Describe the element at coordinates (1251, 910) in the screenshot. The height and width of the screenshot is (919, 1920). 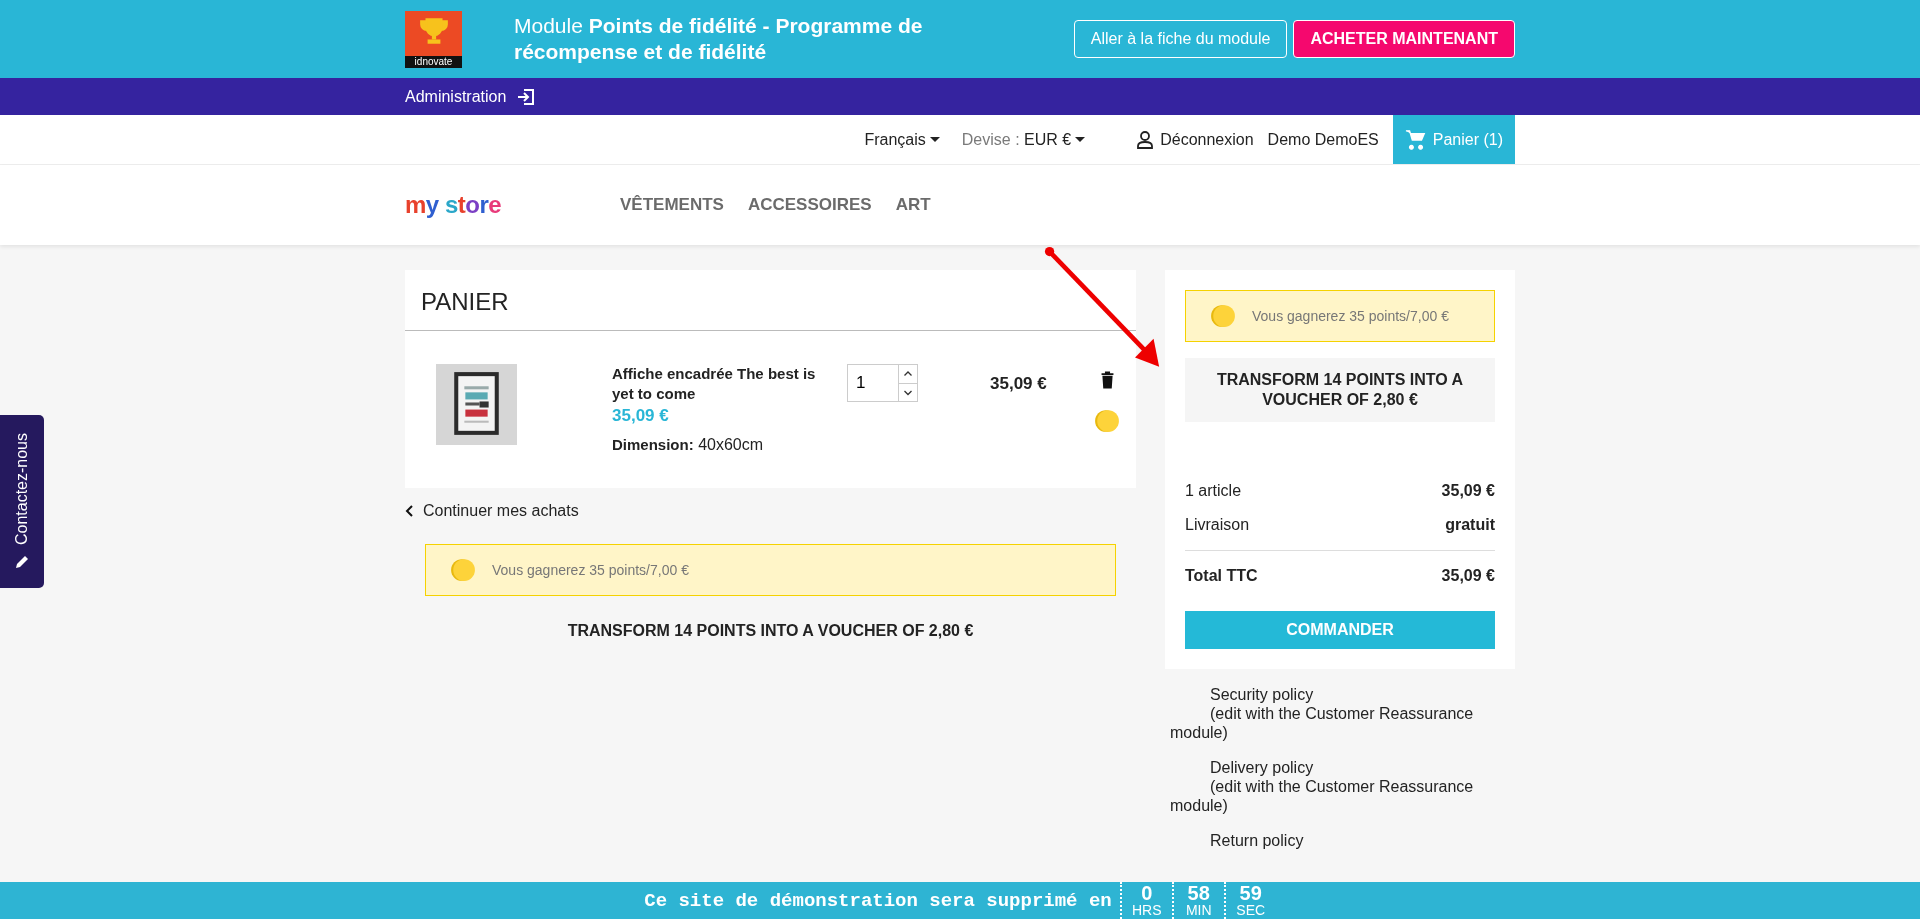
I see `countdown-unit: SEC` at that location.